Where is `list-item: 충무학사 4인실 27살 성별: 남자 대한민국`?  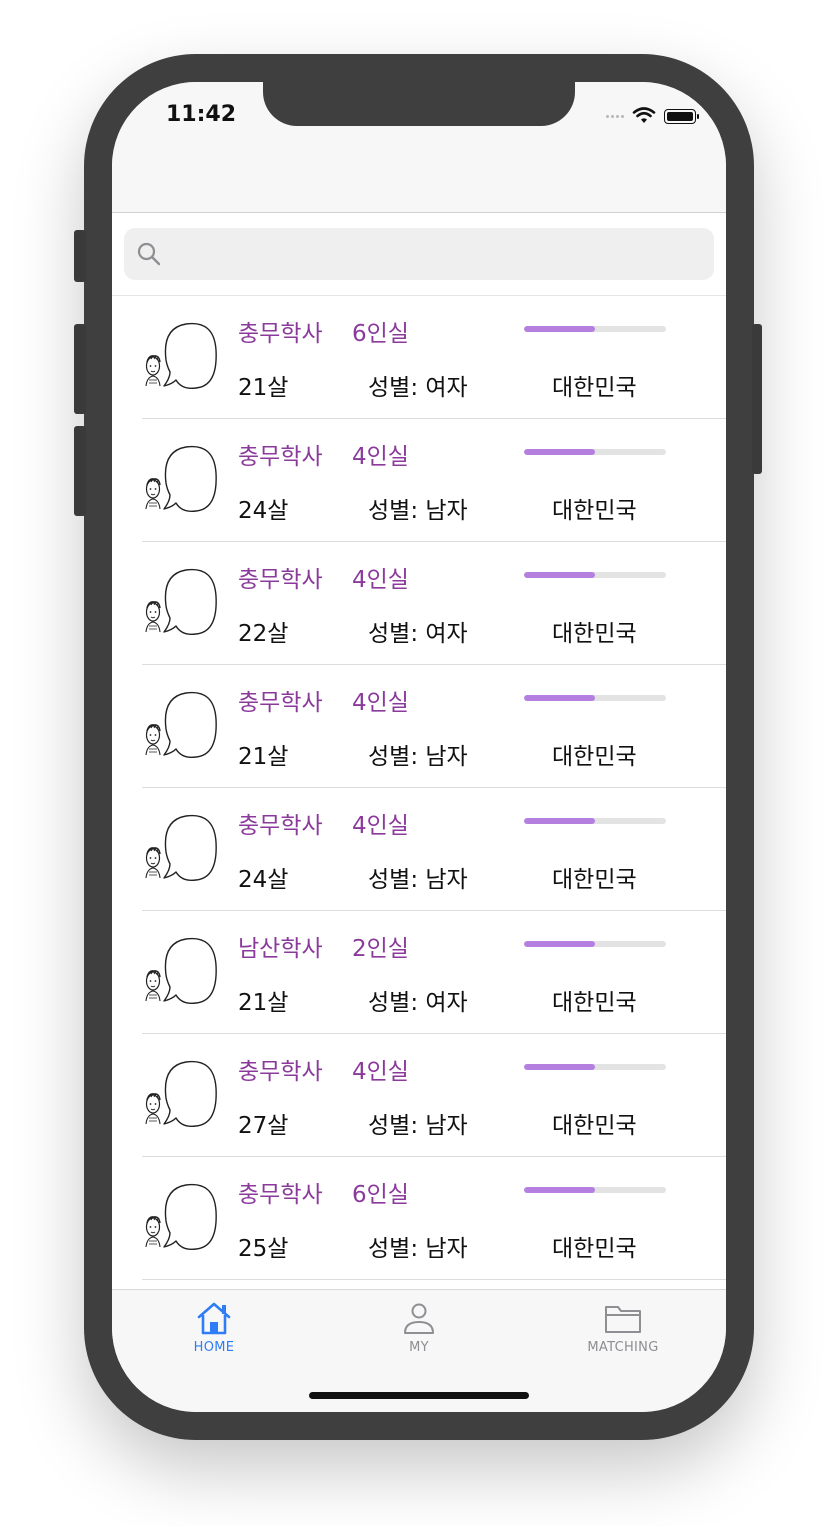 list-item: 충무학사 4인실 27살 성별: 남자 대한민국 is located at coordinates (434, 1095).